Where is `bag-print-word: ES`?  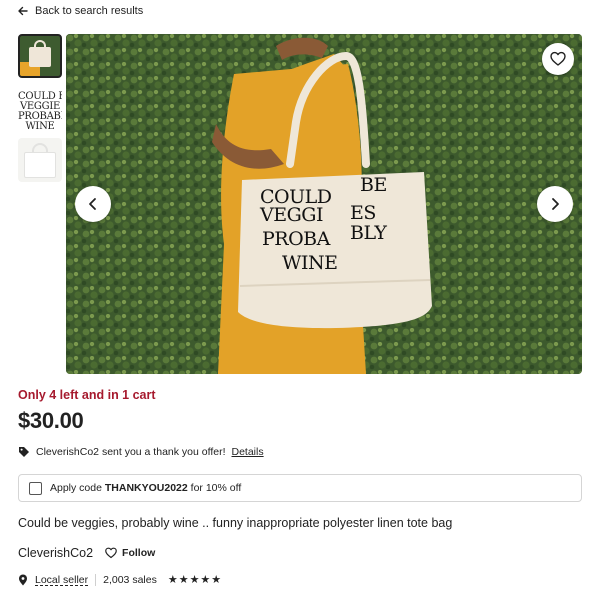 bag-print-word: ES is located at coordinates (363, 213).